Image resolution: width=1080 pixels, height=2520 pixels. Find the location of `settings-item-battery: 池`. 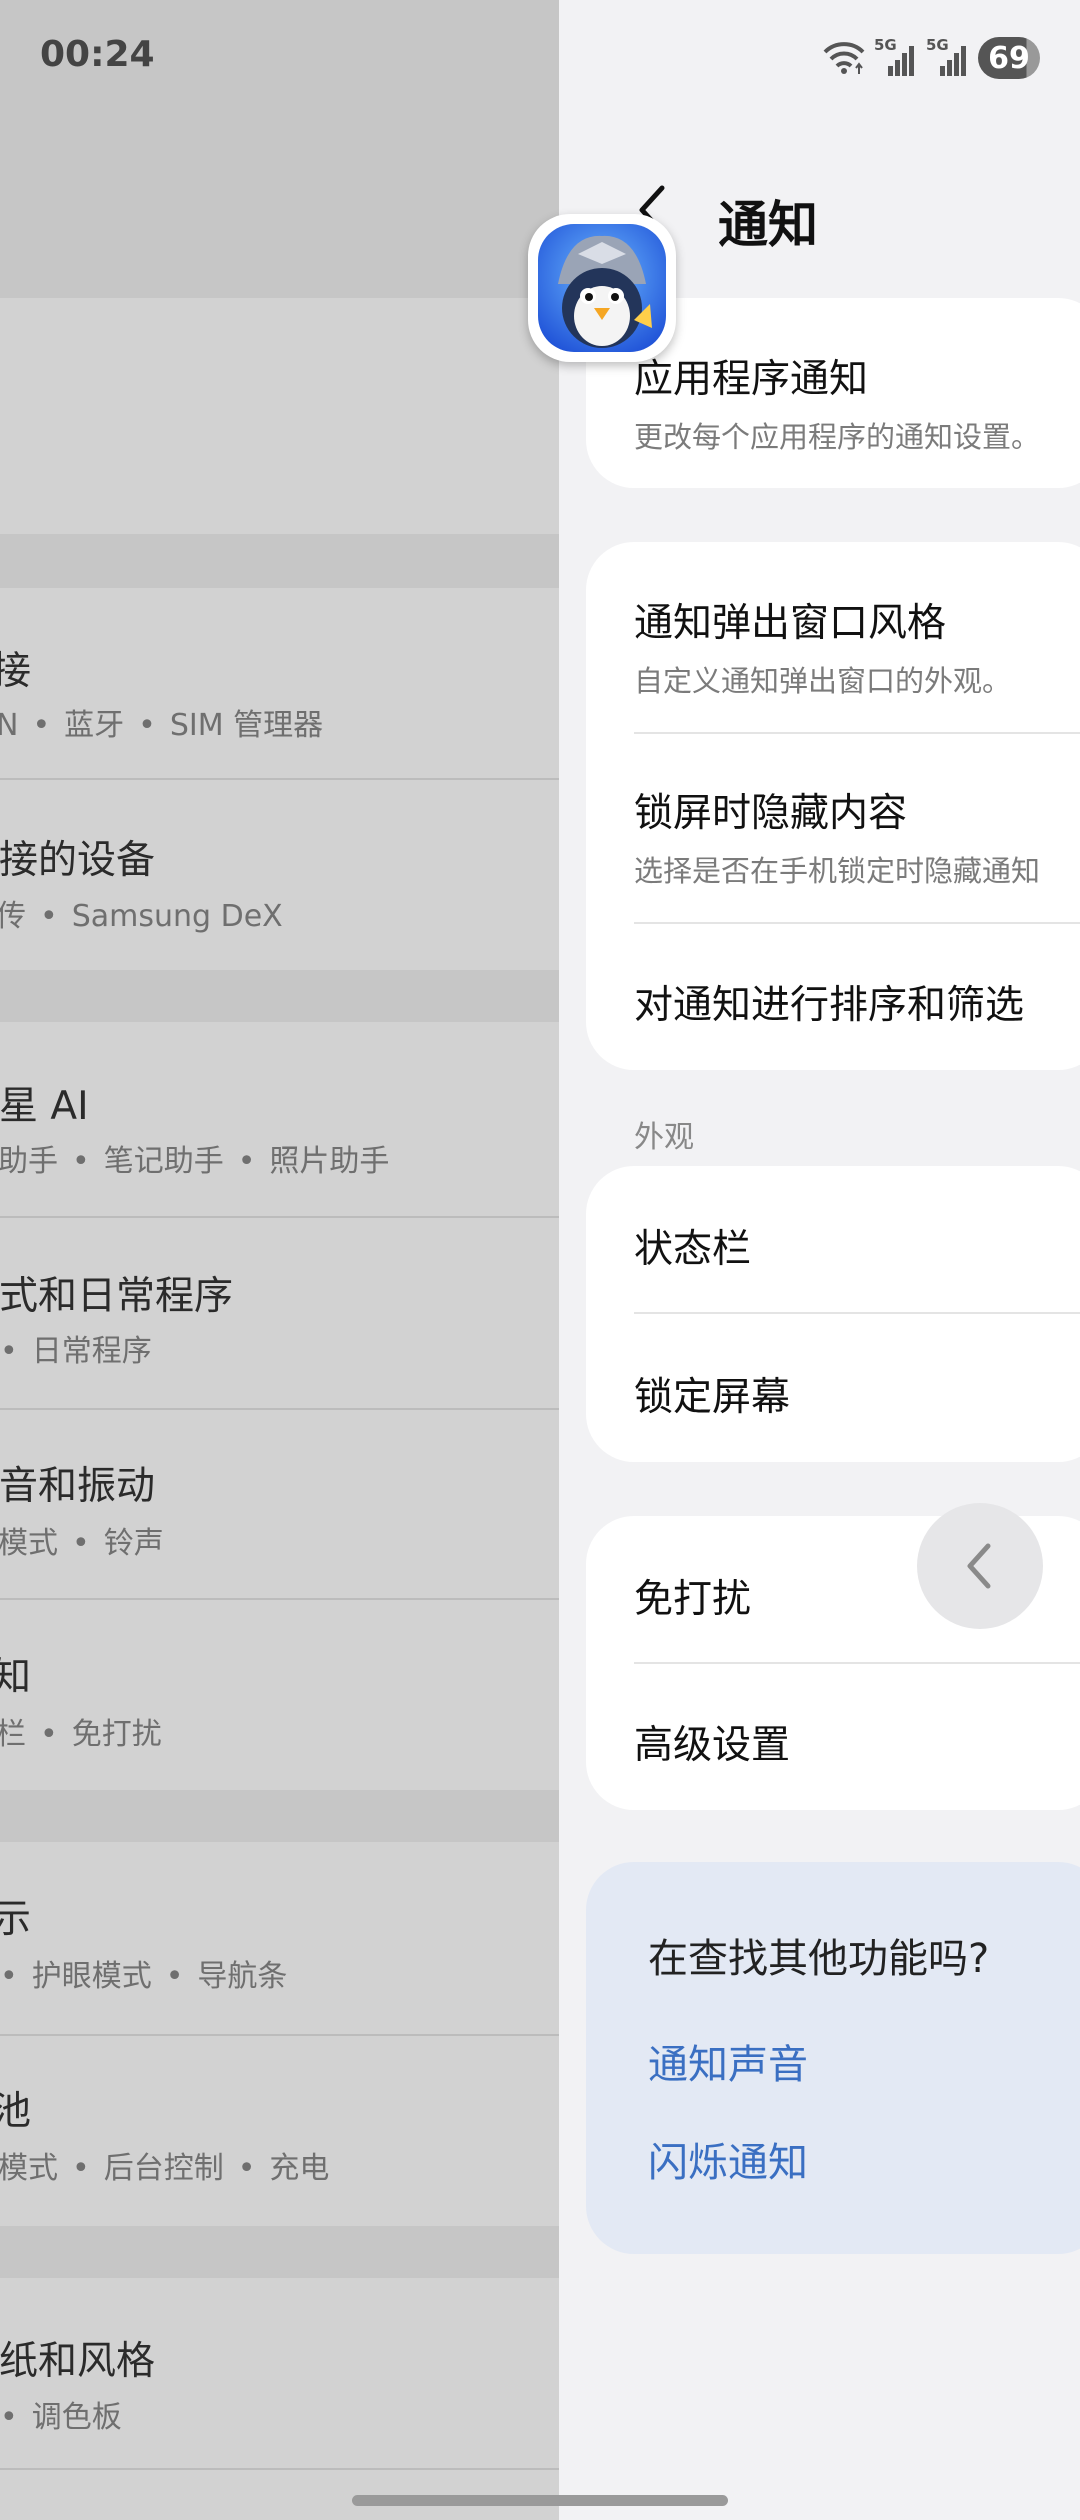

settings-item-battery: 池 is located at coordinates (15, 2108).